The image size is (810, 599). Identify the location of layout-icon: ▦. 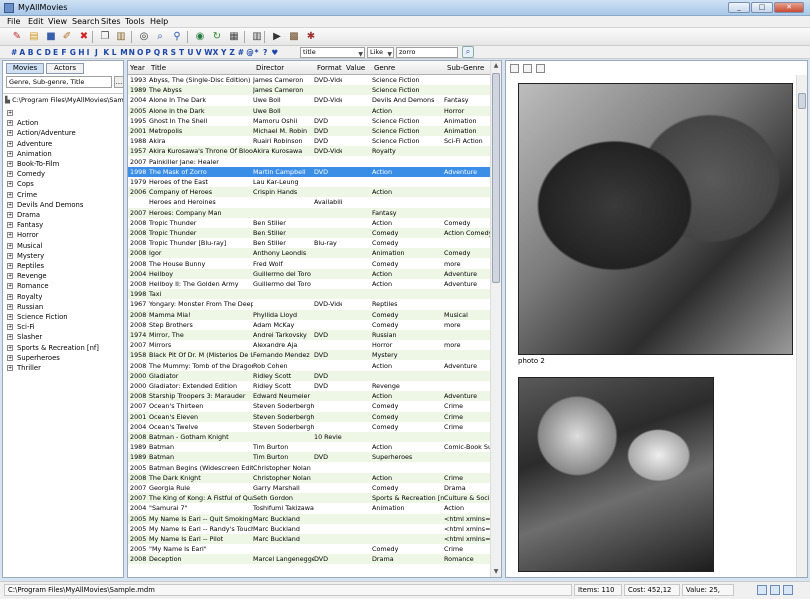
(234, 37).